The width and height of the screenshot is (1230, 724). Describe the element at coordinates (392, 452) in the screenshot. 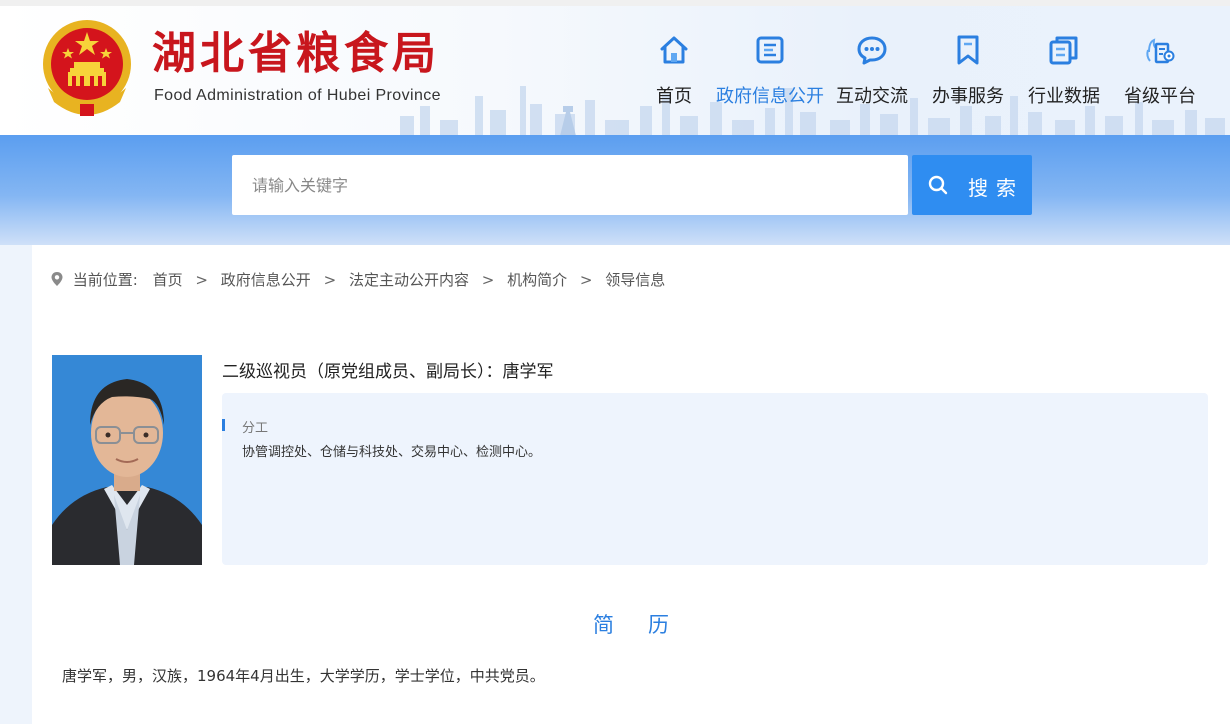

I see `duty-text: 协管调控处、仓储与科技处、交易中心、检测中心。` at that location.